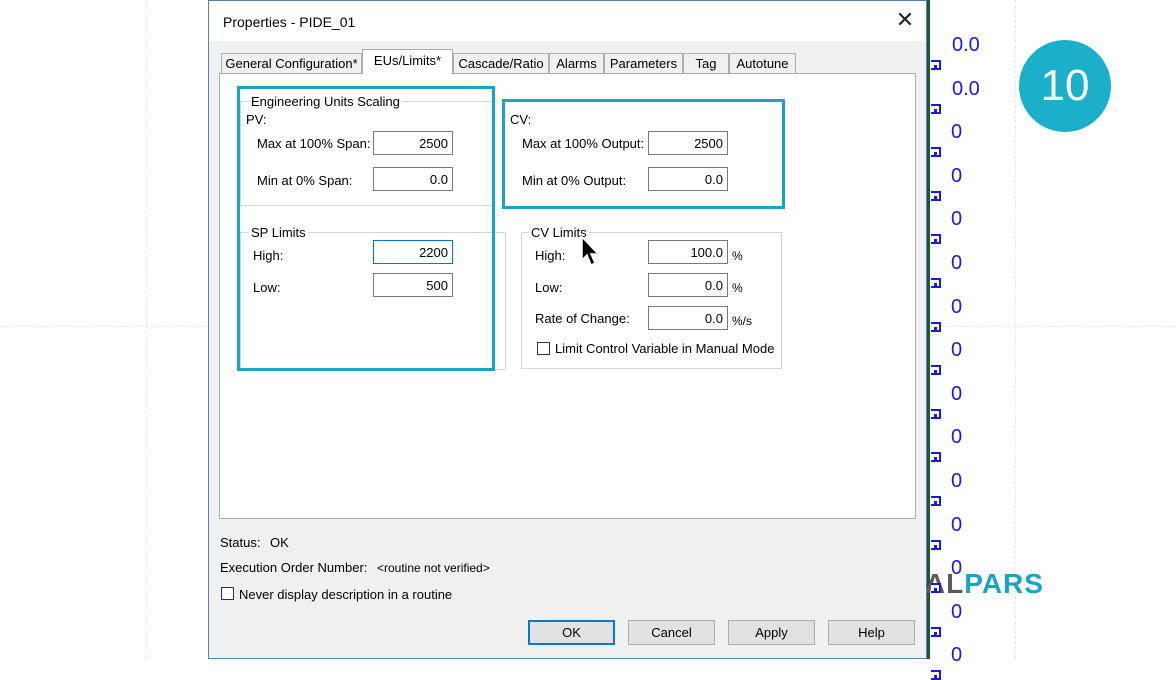 The width and height of the screenshot is (1176, 680). I want to click on cancel-button: Cancel, so click(671, 632).